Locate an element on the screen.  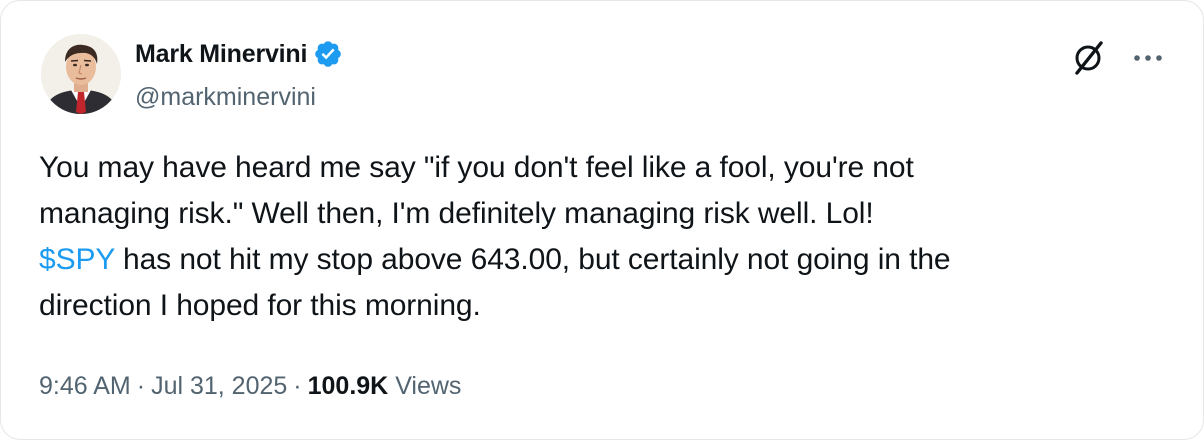
cashtag-link: $SPY is located at coordinates (77, 259).